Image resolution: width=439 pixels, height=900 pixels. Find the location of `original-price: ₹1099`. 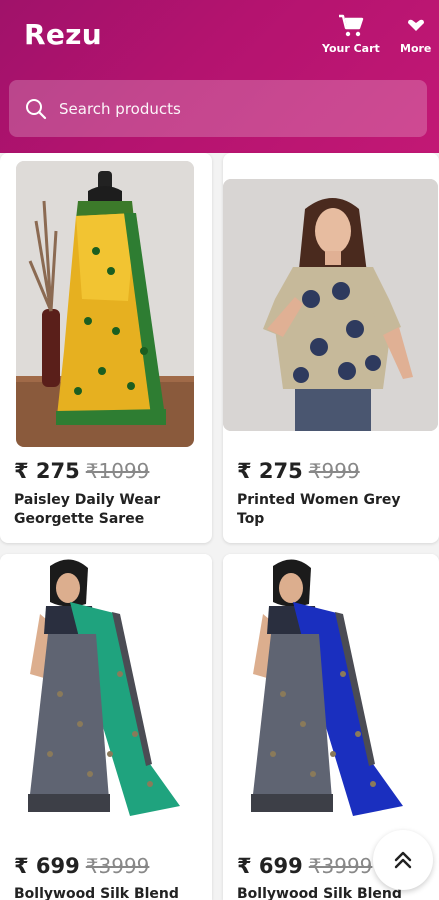

original-price: ₹1099 is located at coordinates (117, 471).